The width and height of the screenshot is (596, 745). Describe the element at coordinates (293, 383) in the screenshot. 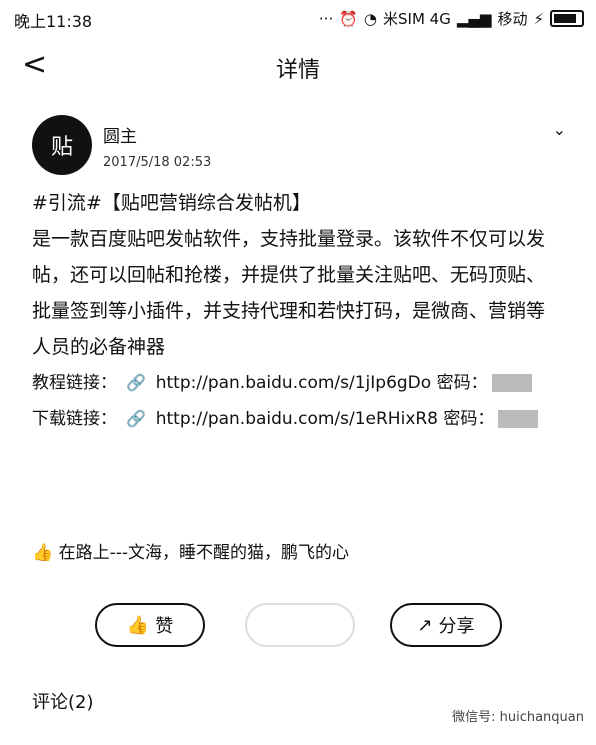

I see `tutorial-link: http://pan.baidu.com/s/1jIp6gDo` at that location.